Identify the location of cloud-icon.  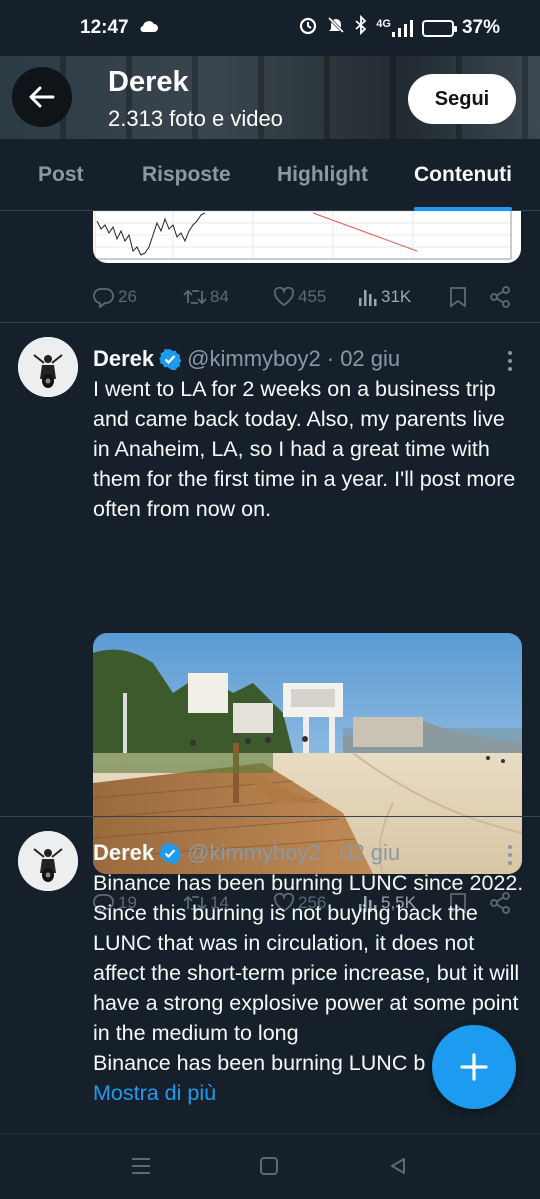
(149, 28).